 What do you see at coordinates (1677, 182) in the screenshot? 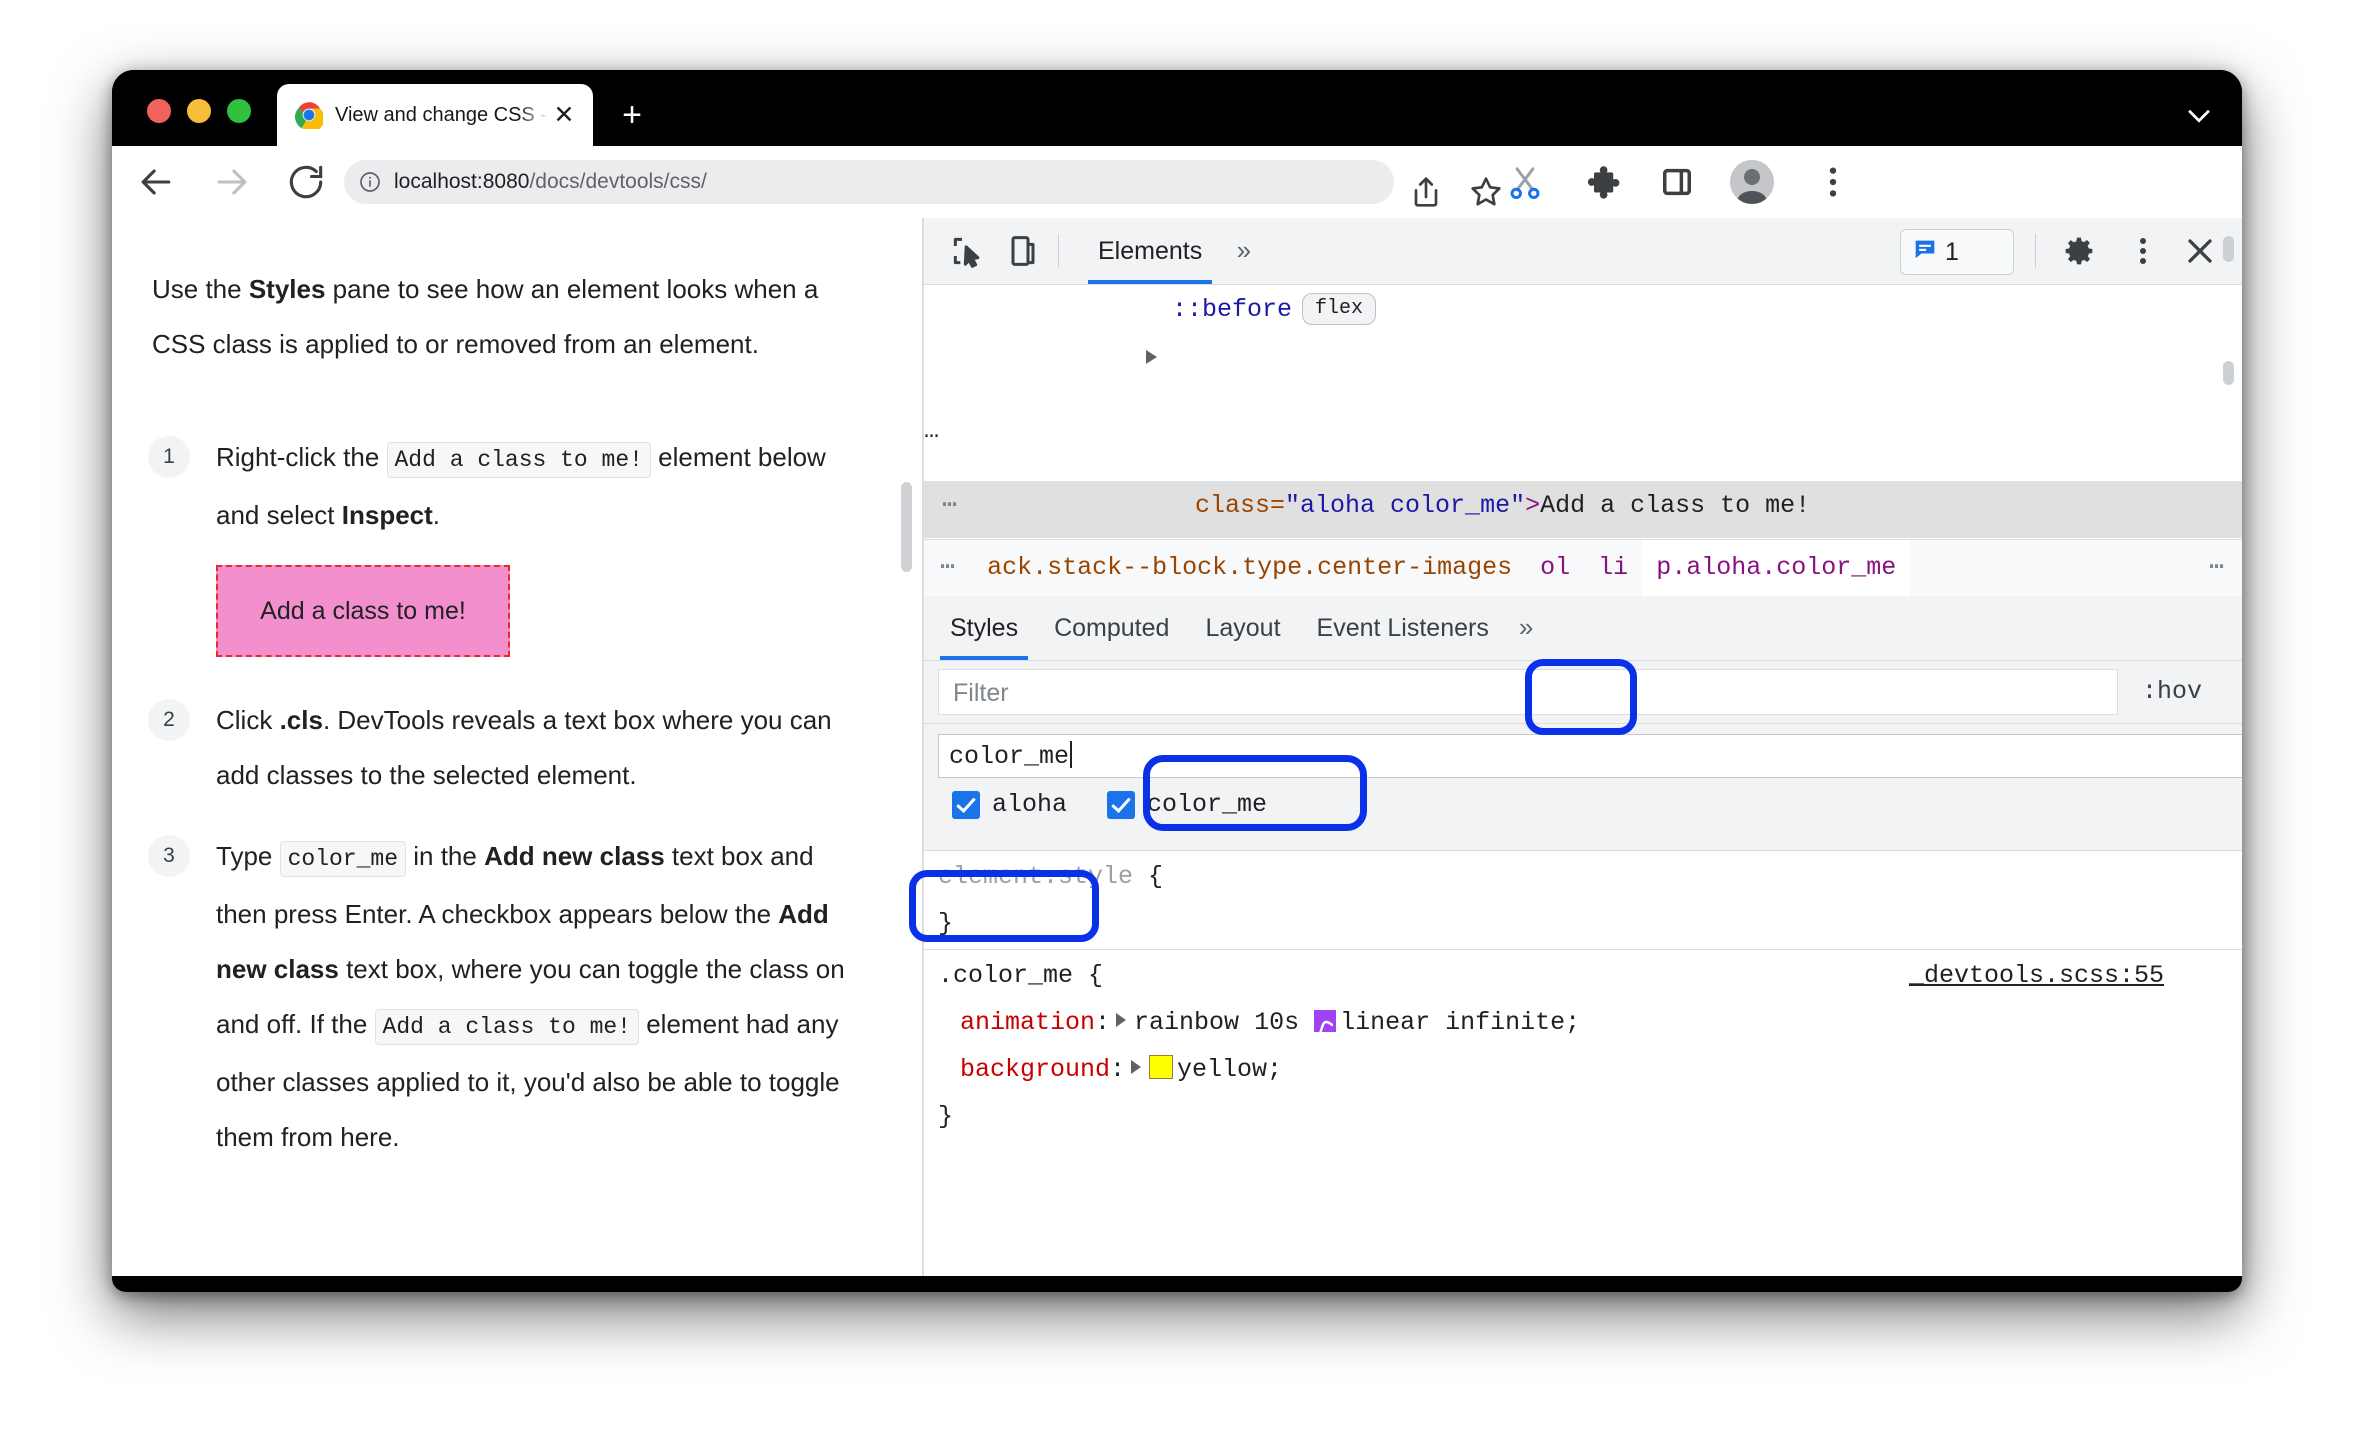
I see `side-panel-icon` at bounding box center [1677, 182].